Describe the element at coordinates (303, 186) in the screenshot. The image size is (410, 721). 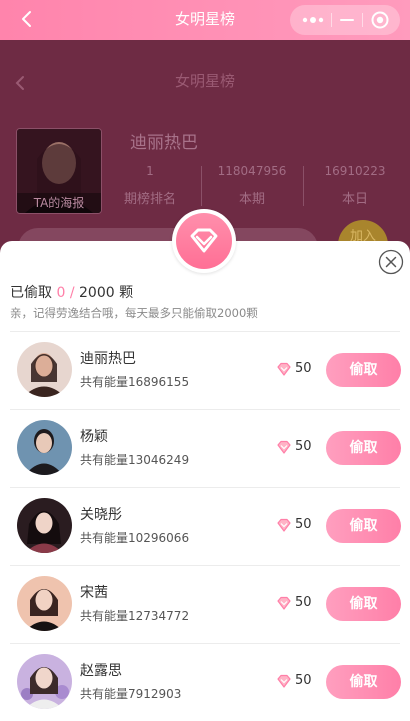
I see `stat-divider` at that location.